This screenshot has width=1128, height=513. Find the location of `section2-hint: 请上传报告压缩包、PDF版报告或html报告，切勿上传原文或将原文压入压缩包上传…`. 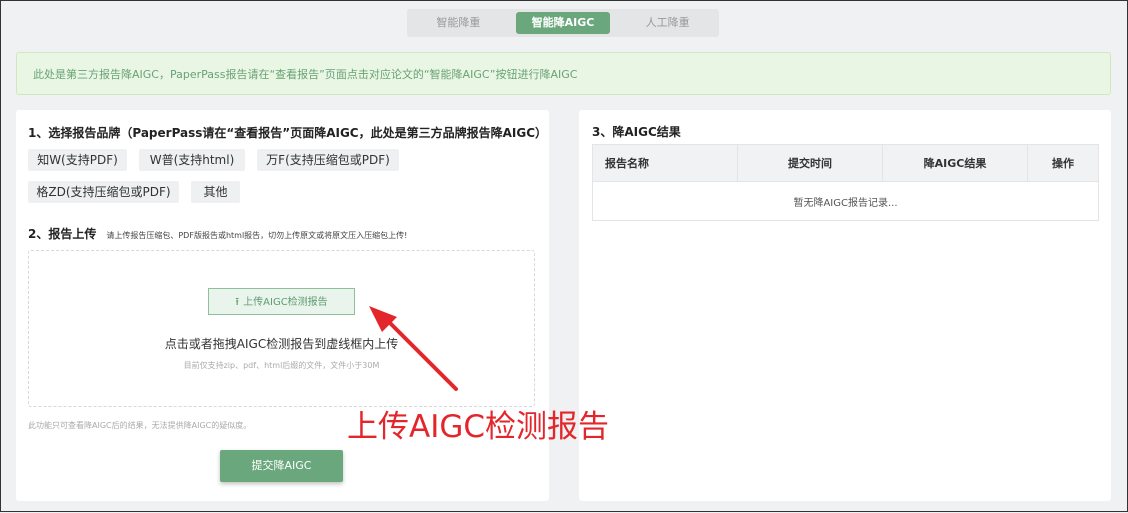

section2-hint: 请上传报告压缩包、PDF版报告或html报告，切勿上传原文或将原文压入压缩包上传… is located at coordinates (257, 235).